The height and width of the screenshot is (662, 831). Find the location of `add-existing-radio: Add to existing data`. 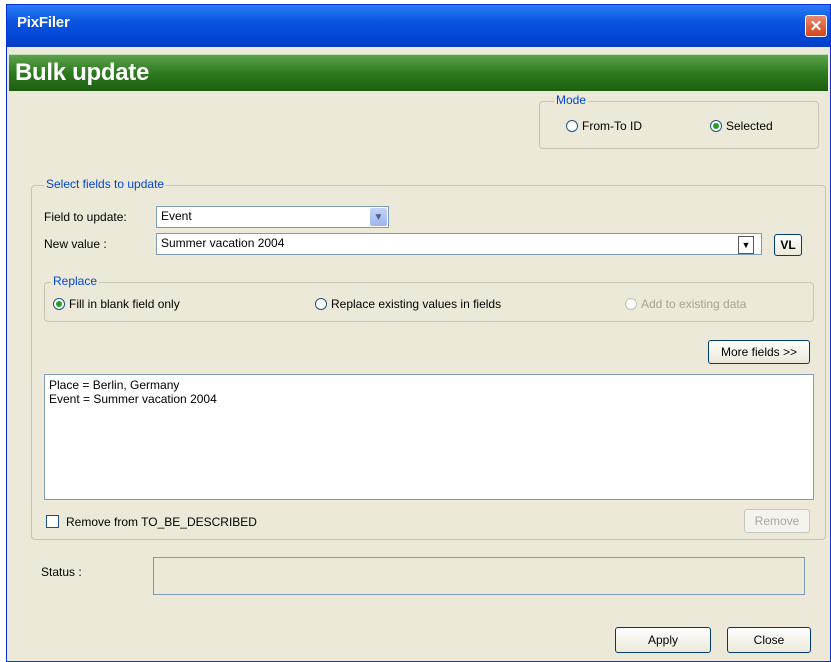

add-existing-radio: Add to existing data is located at coordinates (685, 304).